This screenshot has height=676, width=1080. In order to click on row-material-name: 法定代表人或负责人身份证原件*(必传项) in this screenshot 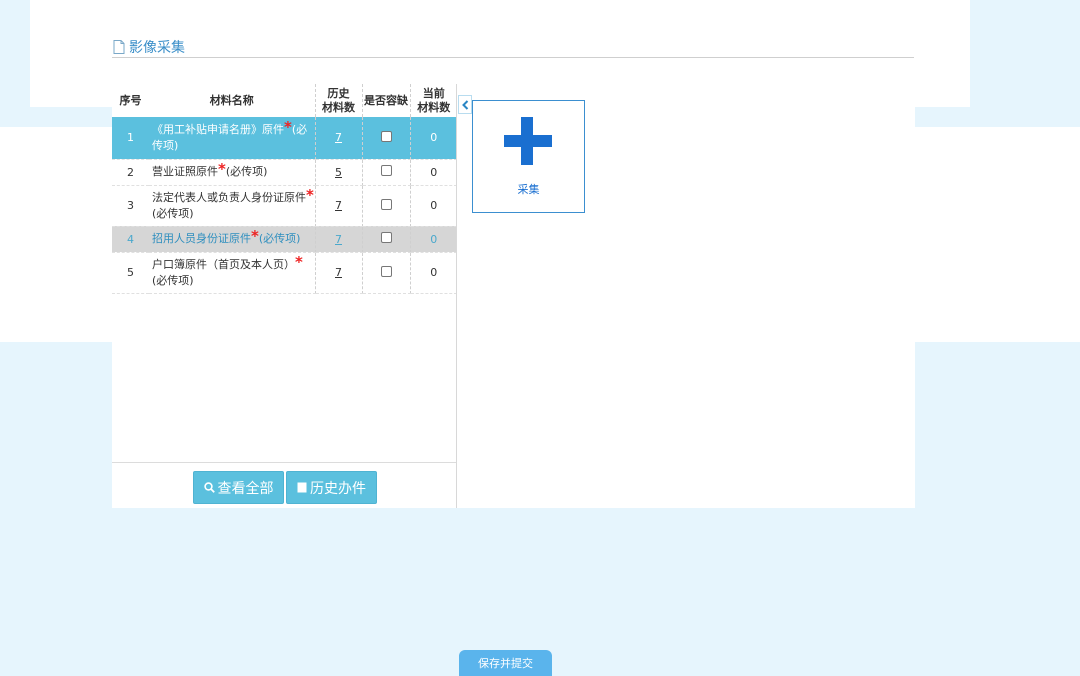, I will do `click(232, 206)`.